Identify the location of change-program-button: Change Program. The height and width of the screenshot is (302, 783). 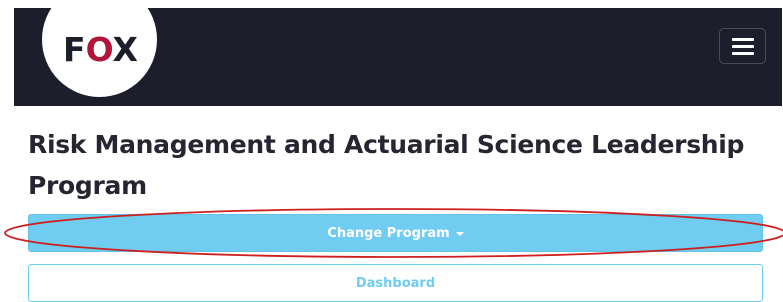
(395, 233).